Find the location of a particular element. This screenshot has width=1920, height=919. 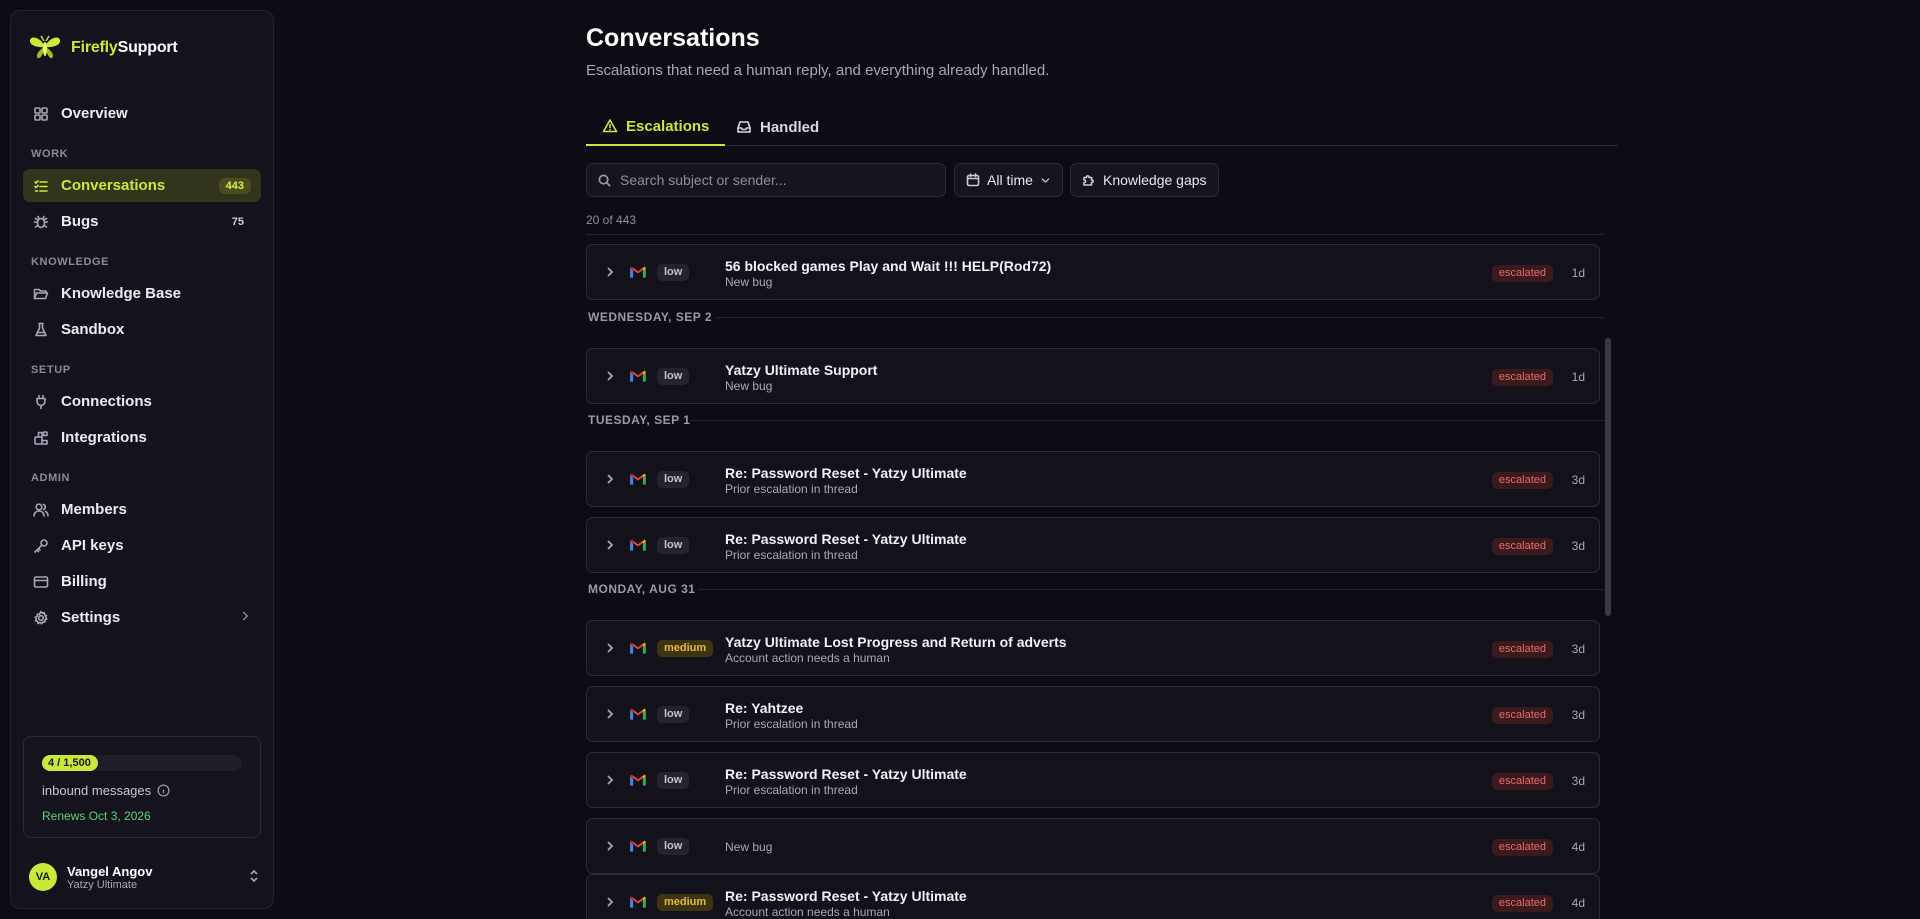

sidebar-item-connections: Connections is located at coordinates (142, 401).